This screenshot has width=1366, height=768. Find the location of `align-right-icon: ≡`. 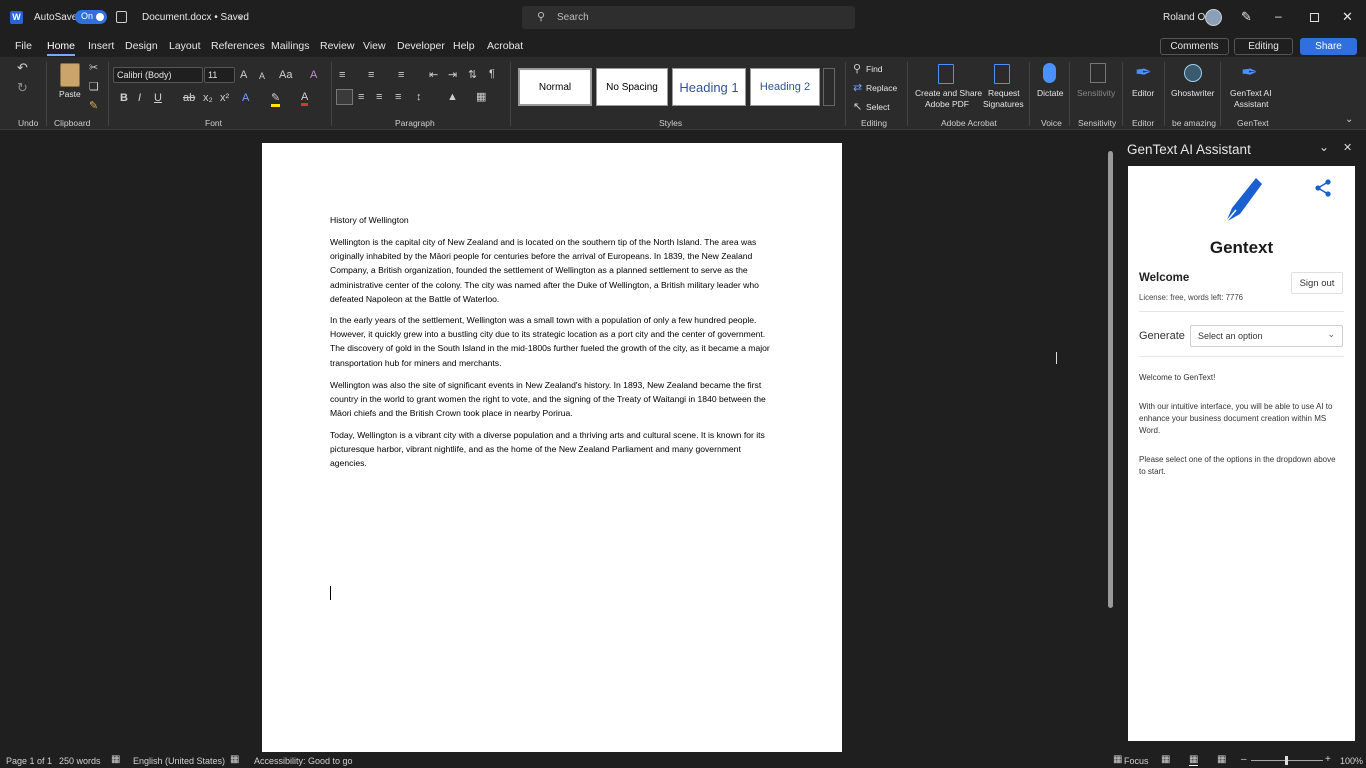

align-right-icon: ≡ is located at coordinates (379, 97).